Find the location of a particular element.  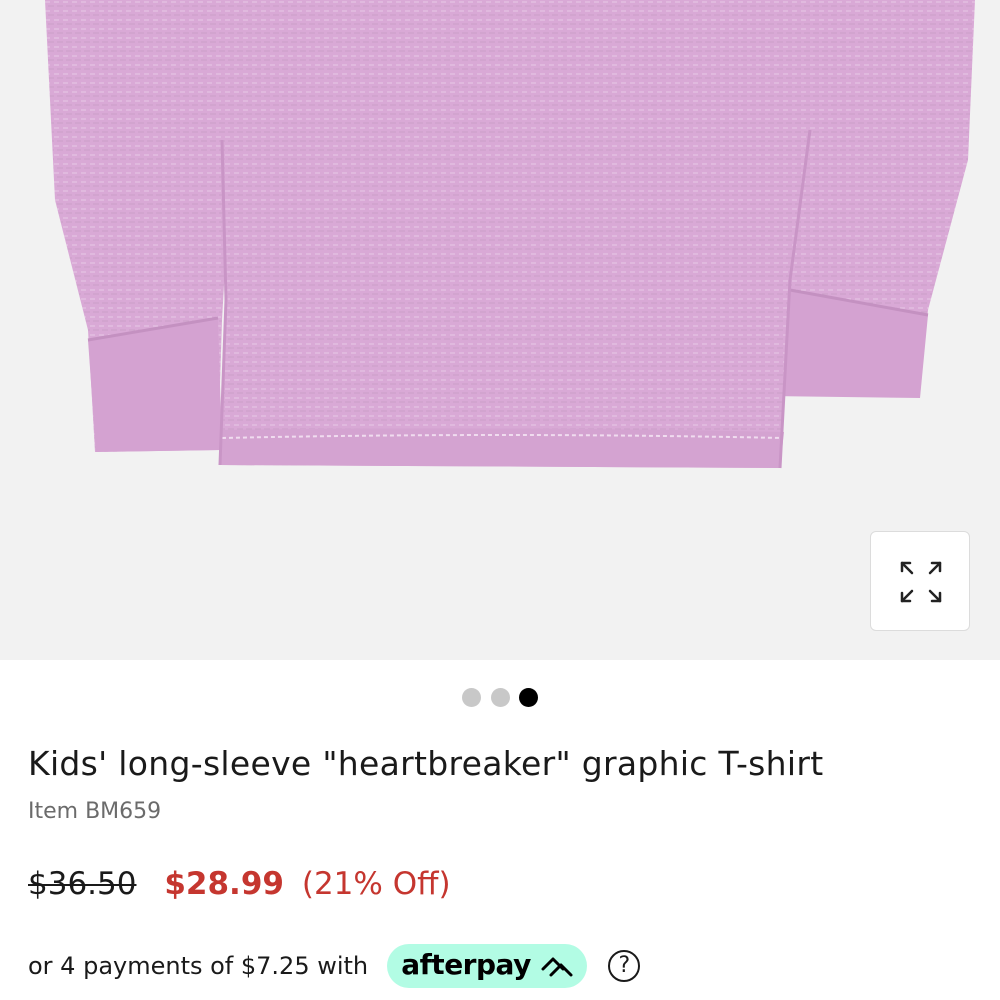

afterpay-badge: afterpay is located at coordinates (487, 966).